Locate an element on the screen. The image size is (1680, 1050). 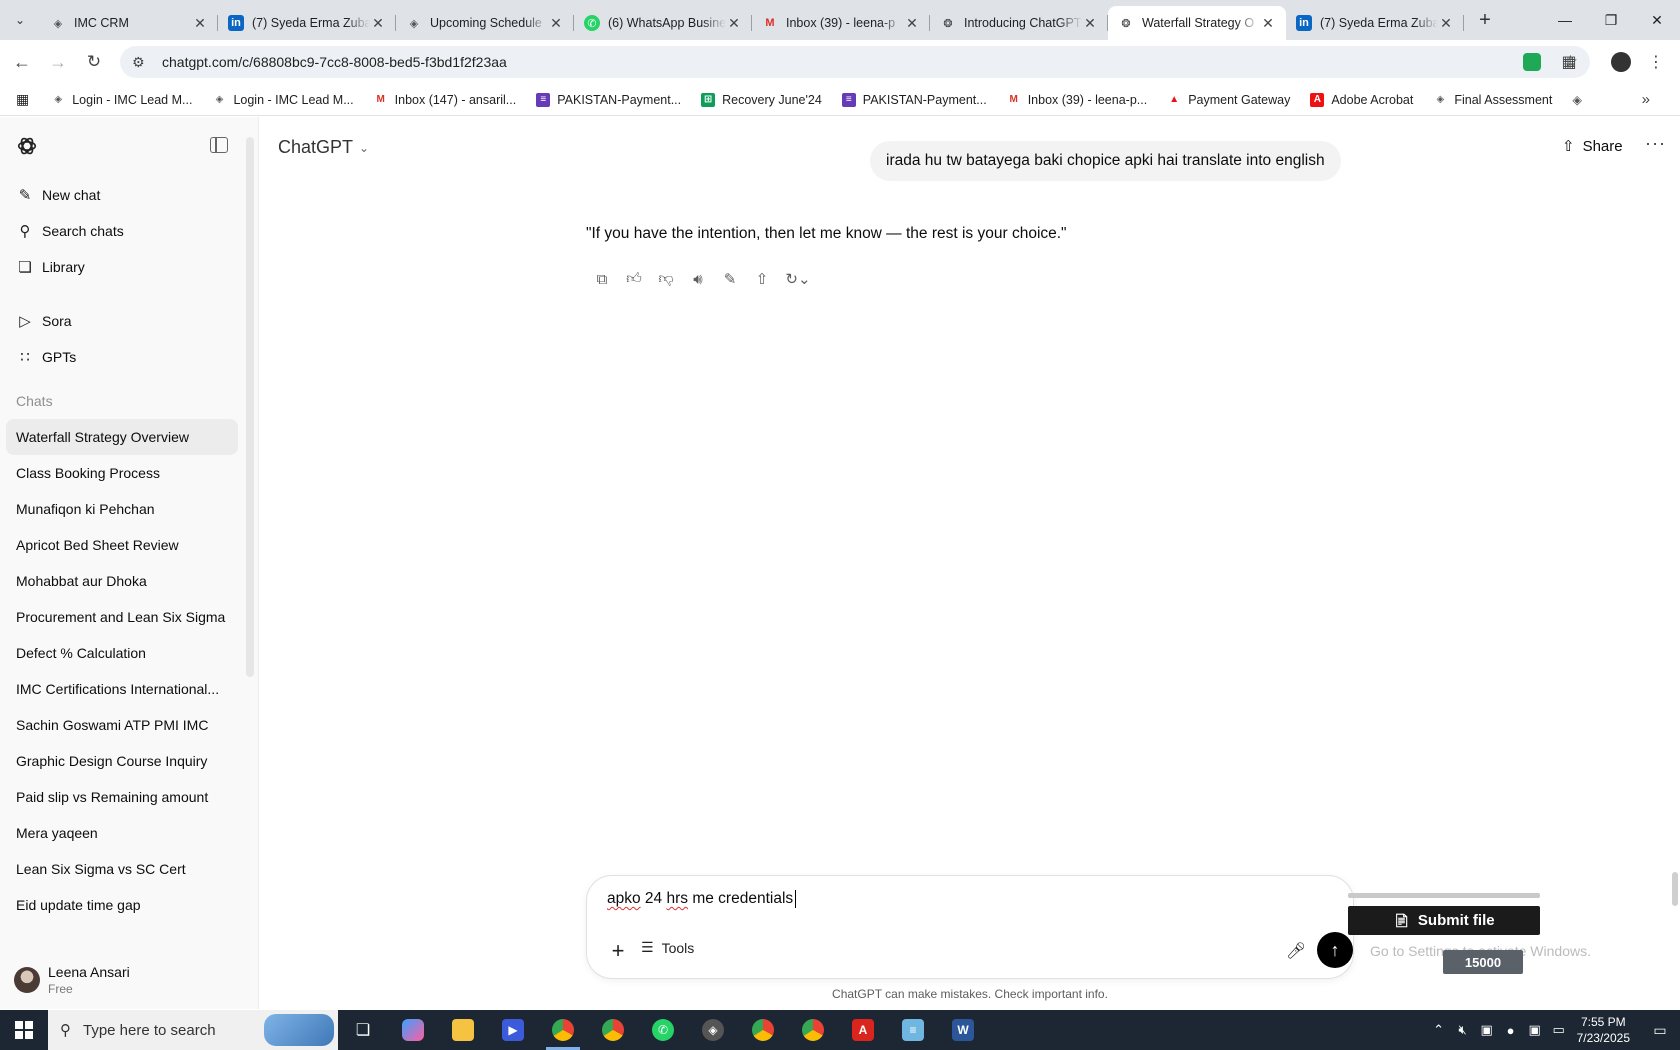
chat-item: Mera yaqeen is located at coordinates (122, 833).